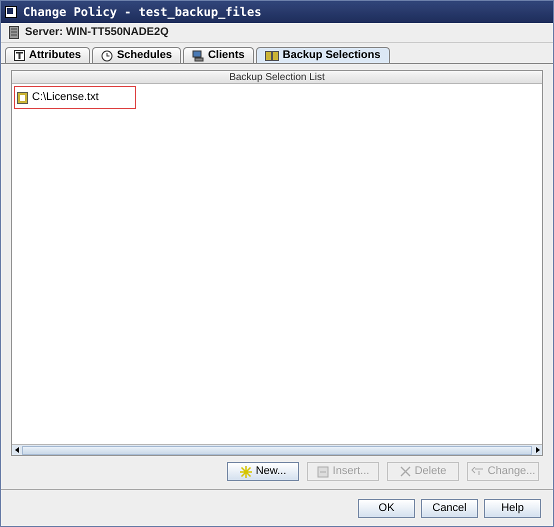 This screenshot has height=527, width=554. What do you see at coordinates (65, 98) in the screenshot?
I see `file-name: C:\License.txt` at bounding box center [65, 98].